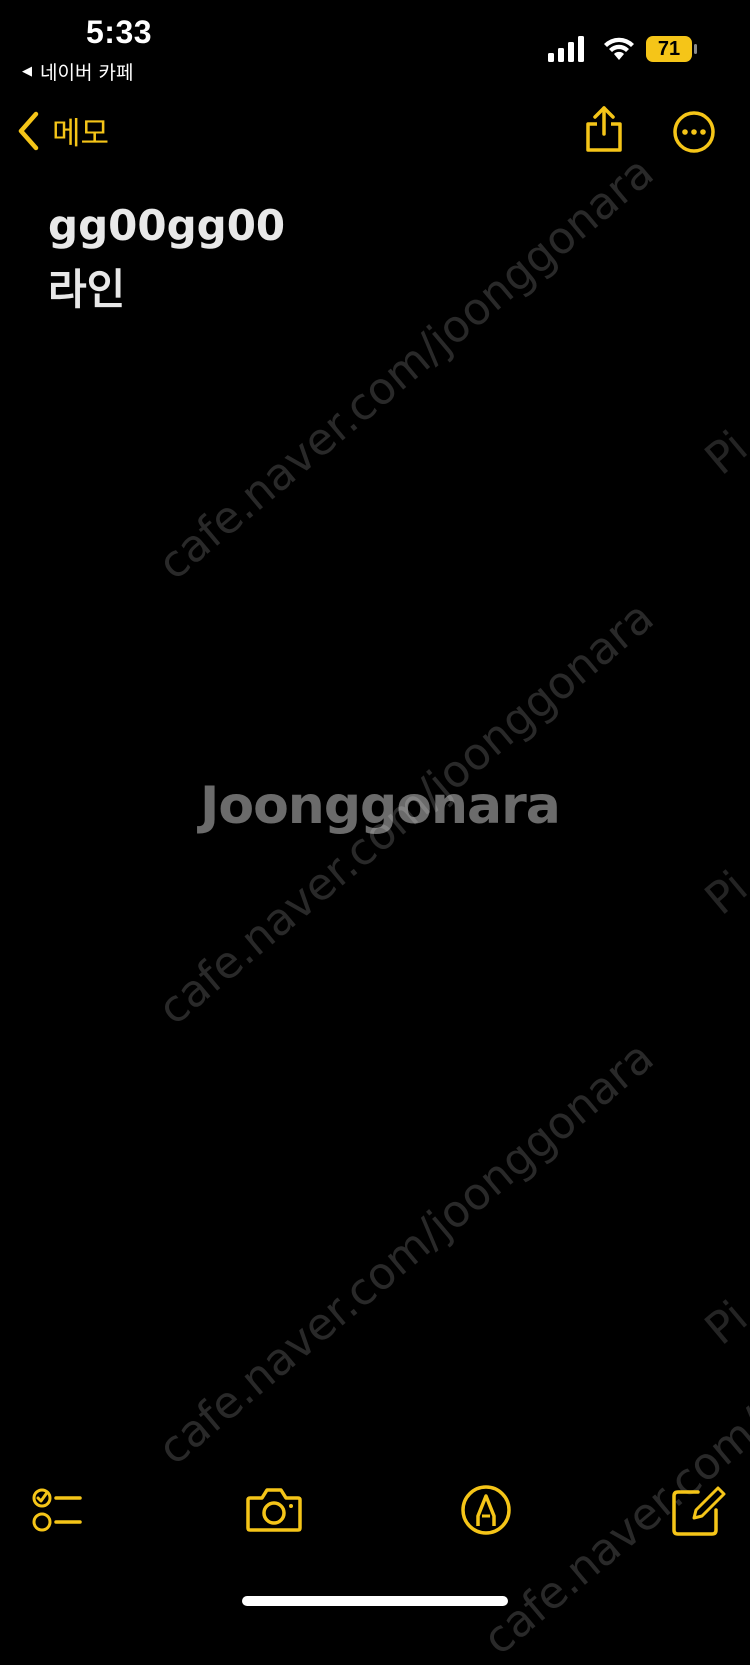  Describe the element at coordinates (380, 806) in the screenshot. I see `watermark-brand: Joonggonara` at that location.